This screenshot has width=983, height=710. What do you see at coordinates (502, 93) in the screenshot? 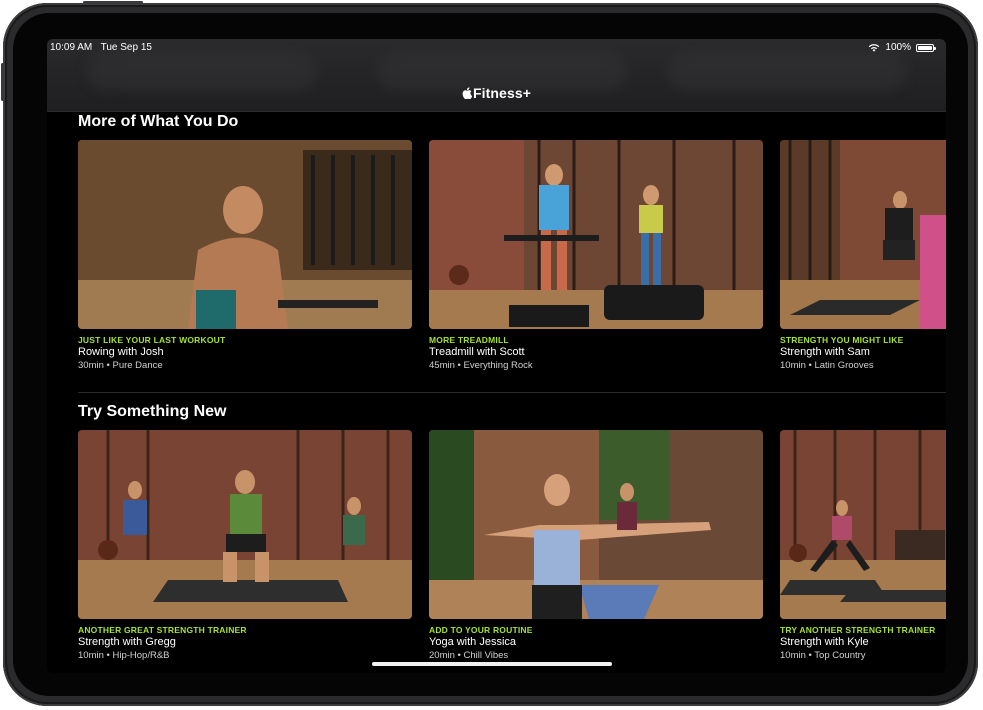
I see `app-title-text: Fitness+` at bounding box center [502, 93].